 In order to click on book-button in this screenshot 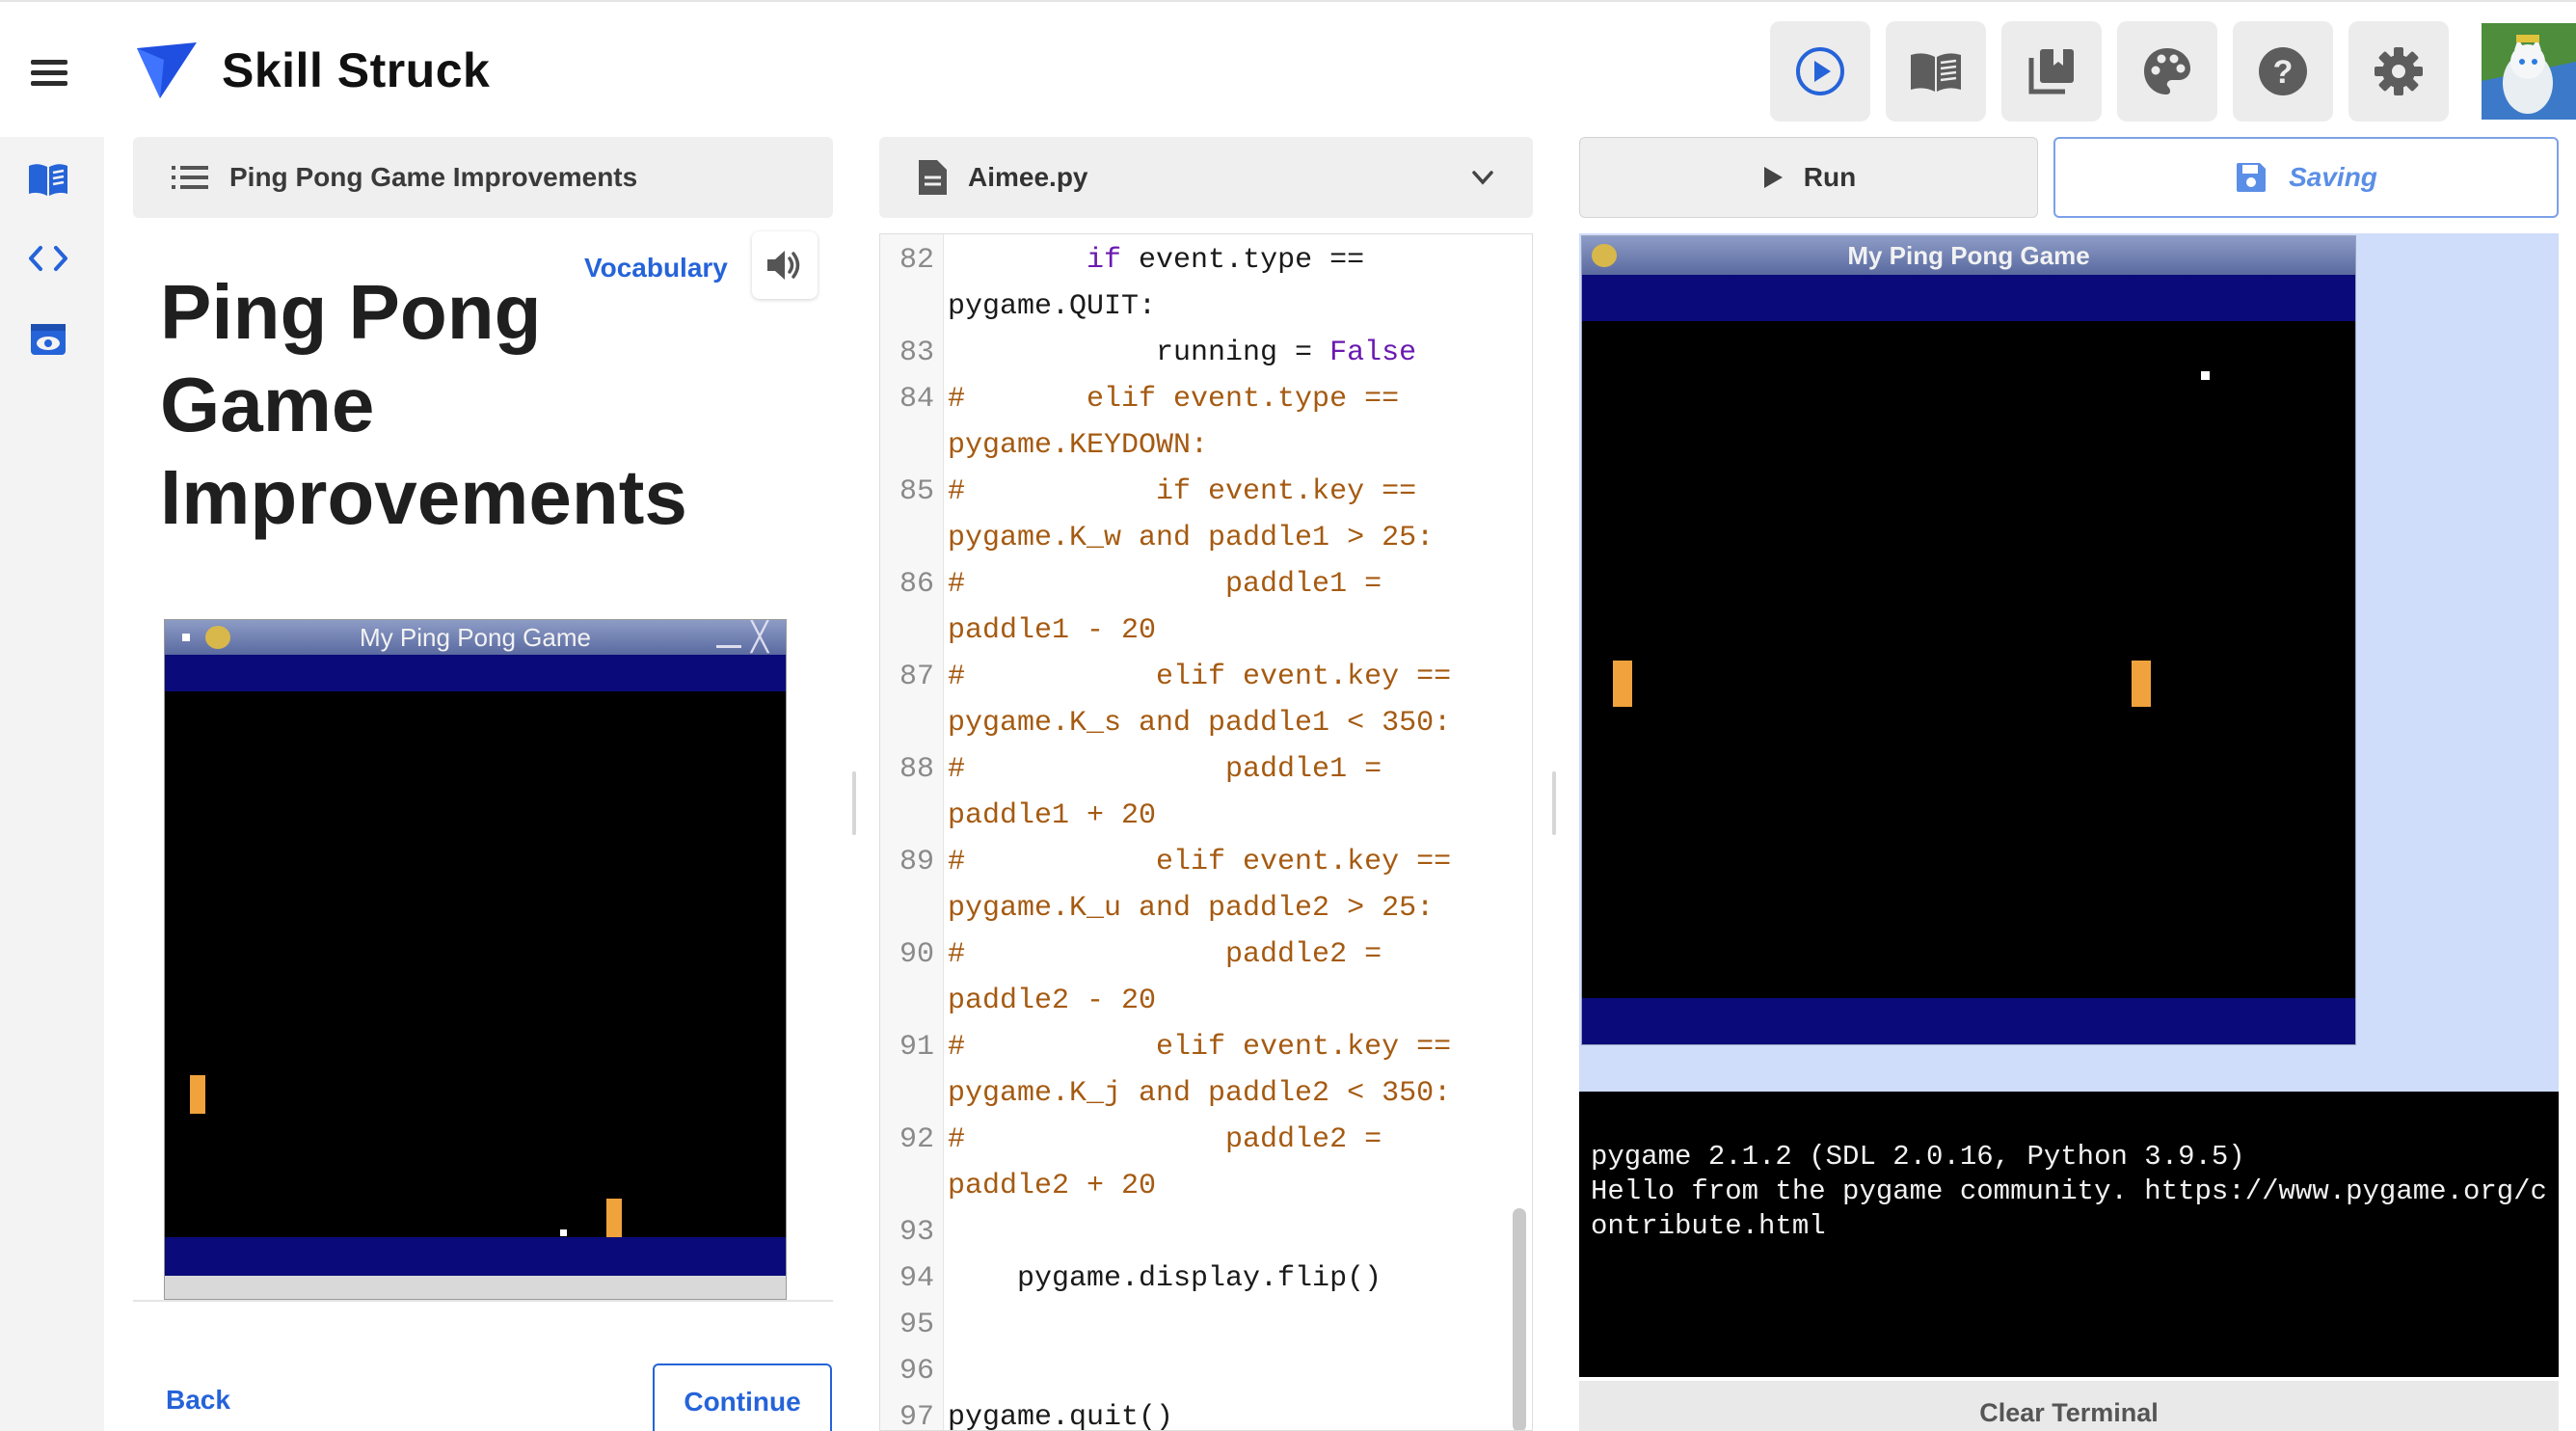, I will do `click(1936, 71)`.